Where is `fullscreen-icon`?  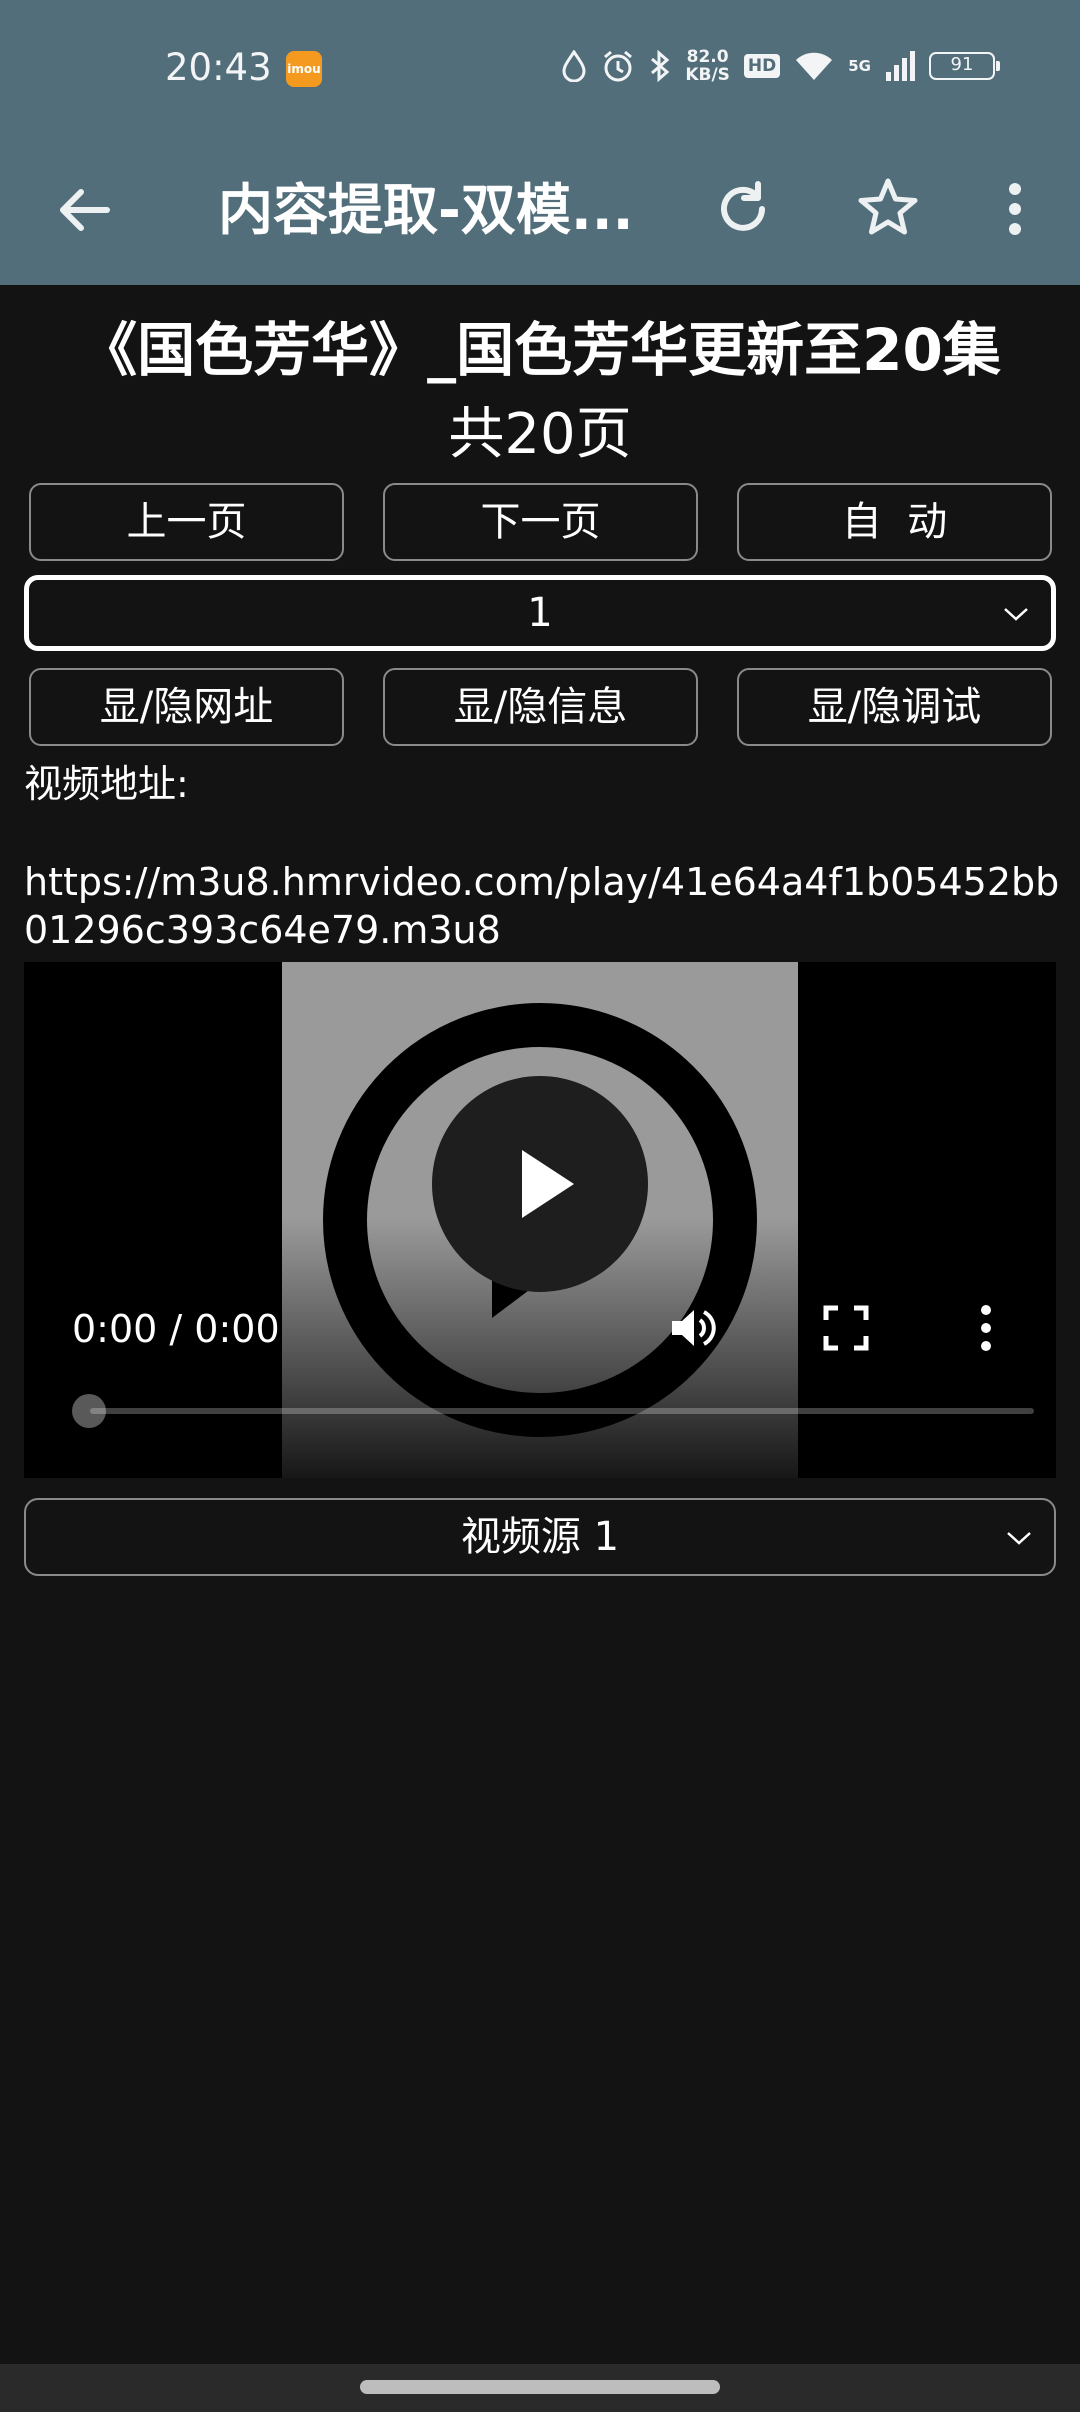 fullscreen-icon is located at coordinates (846, 1328).